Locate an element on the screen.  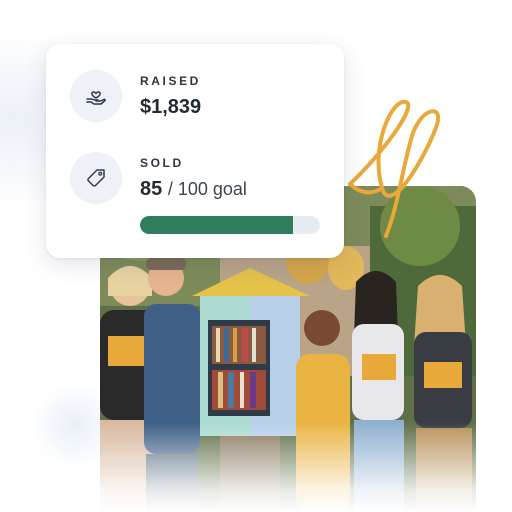
swirl-doodle-icon is located at coordinates (394, 168).